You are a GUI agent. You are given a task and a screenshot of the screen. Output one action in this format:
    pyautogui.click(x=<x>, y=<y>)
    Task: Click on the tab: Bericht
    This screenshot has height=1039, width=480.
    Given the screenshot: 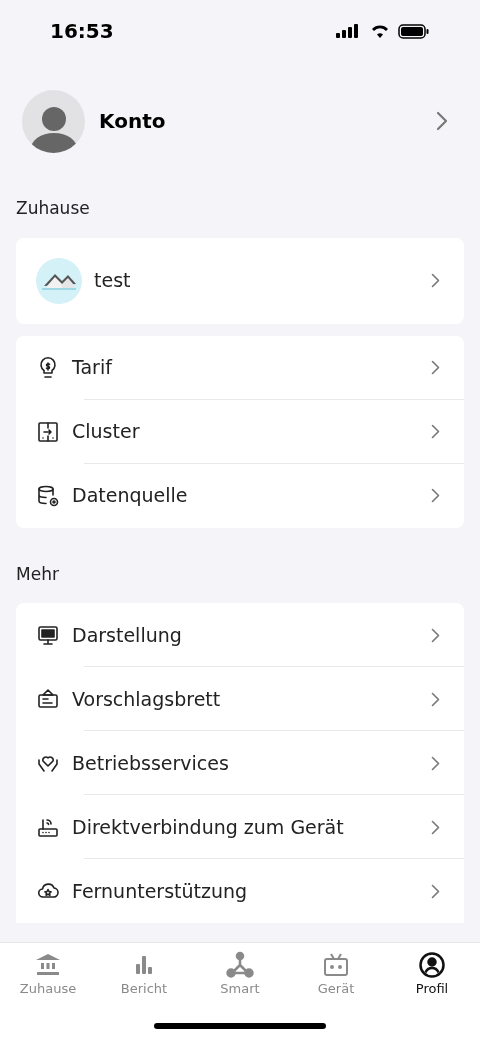 What is the action you would take?
    pyautogui.click(x=144, y=977)
    